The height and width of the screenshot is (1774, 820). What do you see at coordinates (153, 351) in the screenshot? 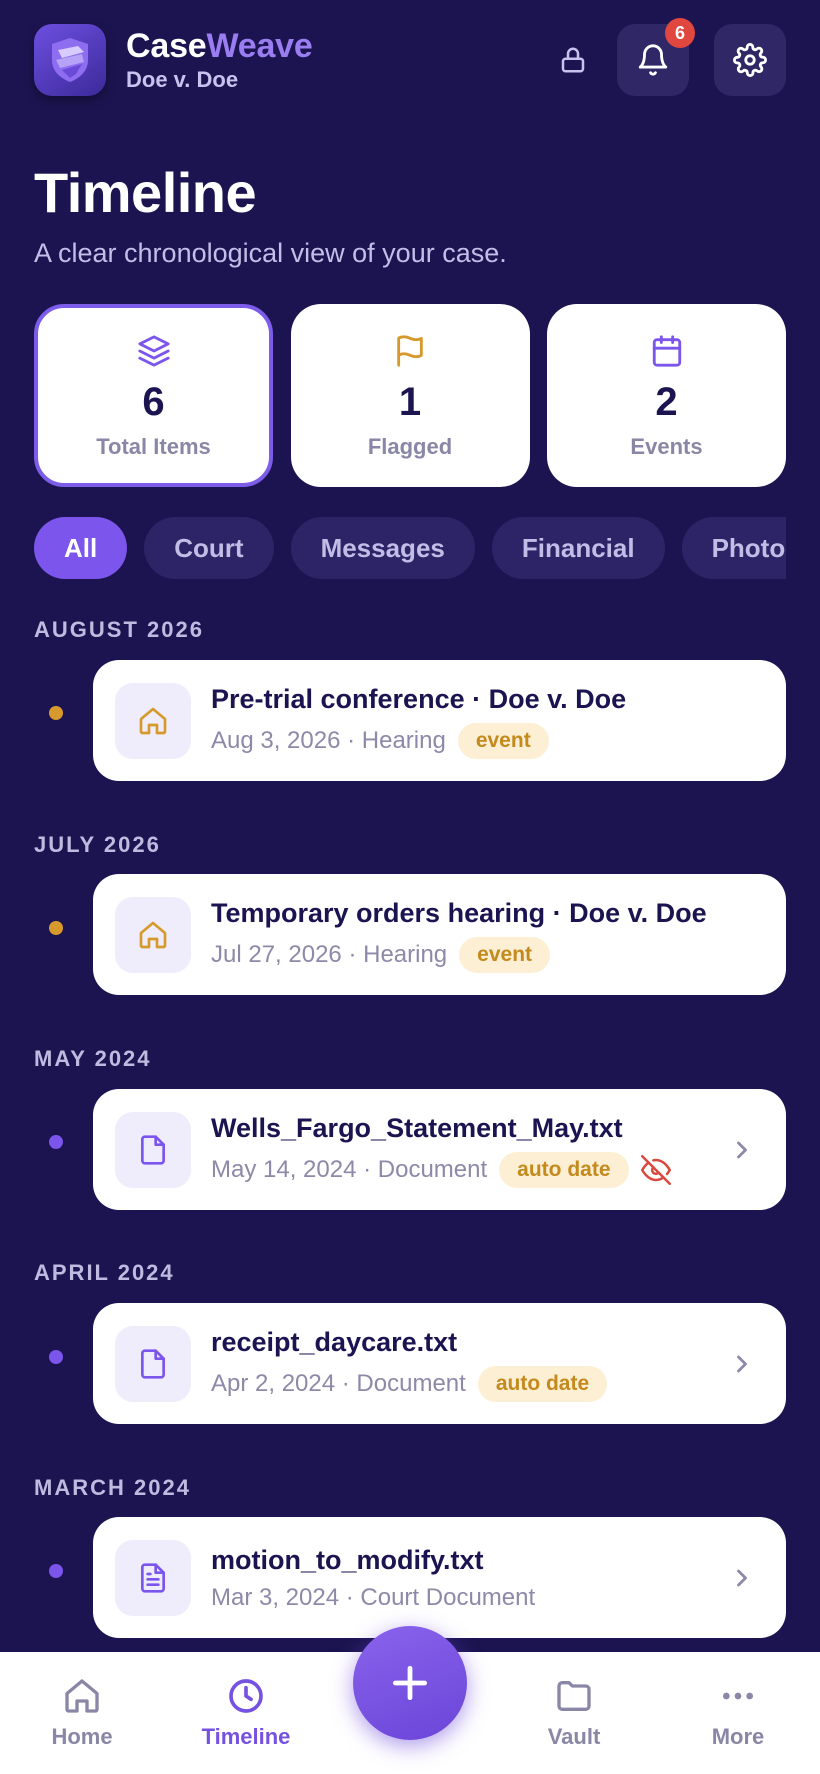
I see `layers-icon` at bounding box center [153, 351].